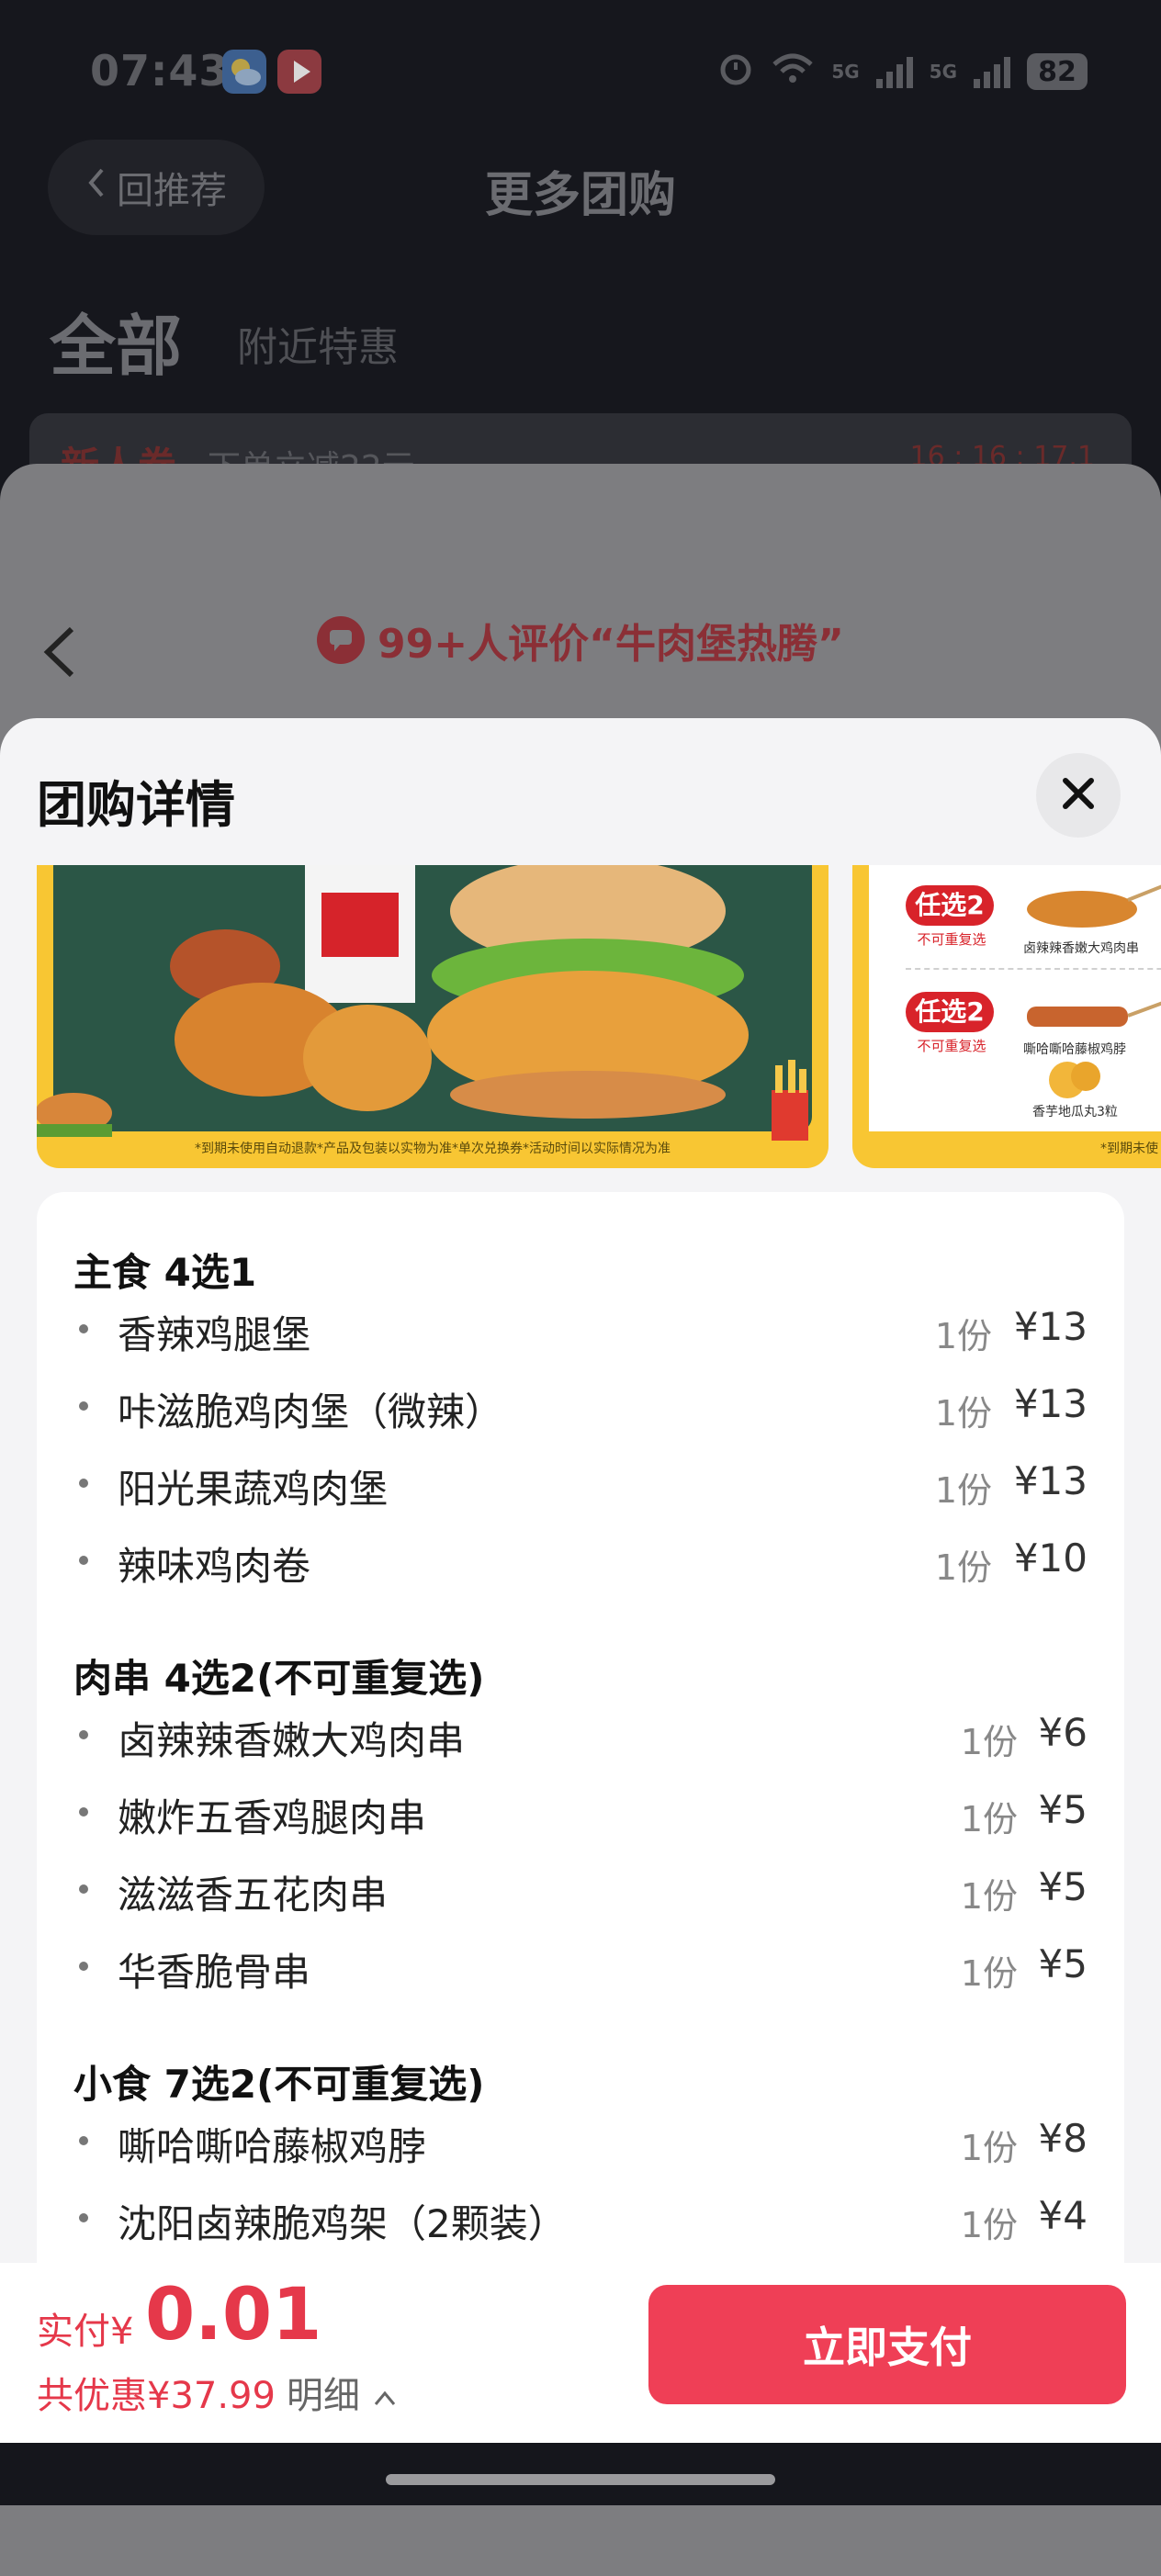  I want to click on status-bar: 07:43 5G 5G 82, so click(580, 73).